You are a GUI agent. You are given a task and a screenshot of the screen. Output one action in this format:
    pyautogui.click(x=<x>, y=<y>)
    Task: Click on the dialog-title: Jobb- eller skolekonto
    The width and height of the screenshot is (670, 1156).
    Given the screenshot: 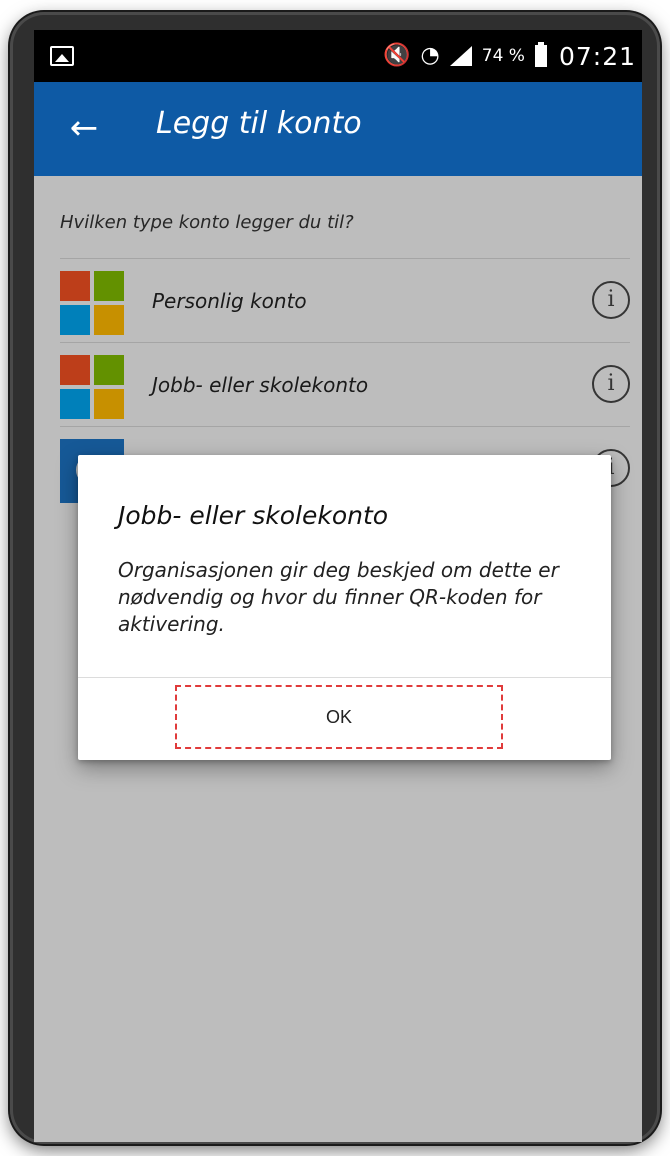 What is the action you would take?
    pyautogui.click(x=253, y=515)
    